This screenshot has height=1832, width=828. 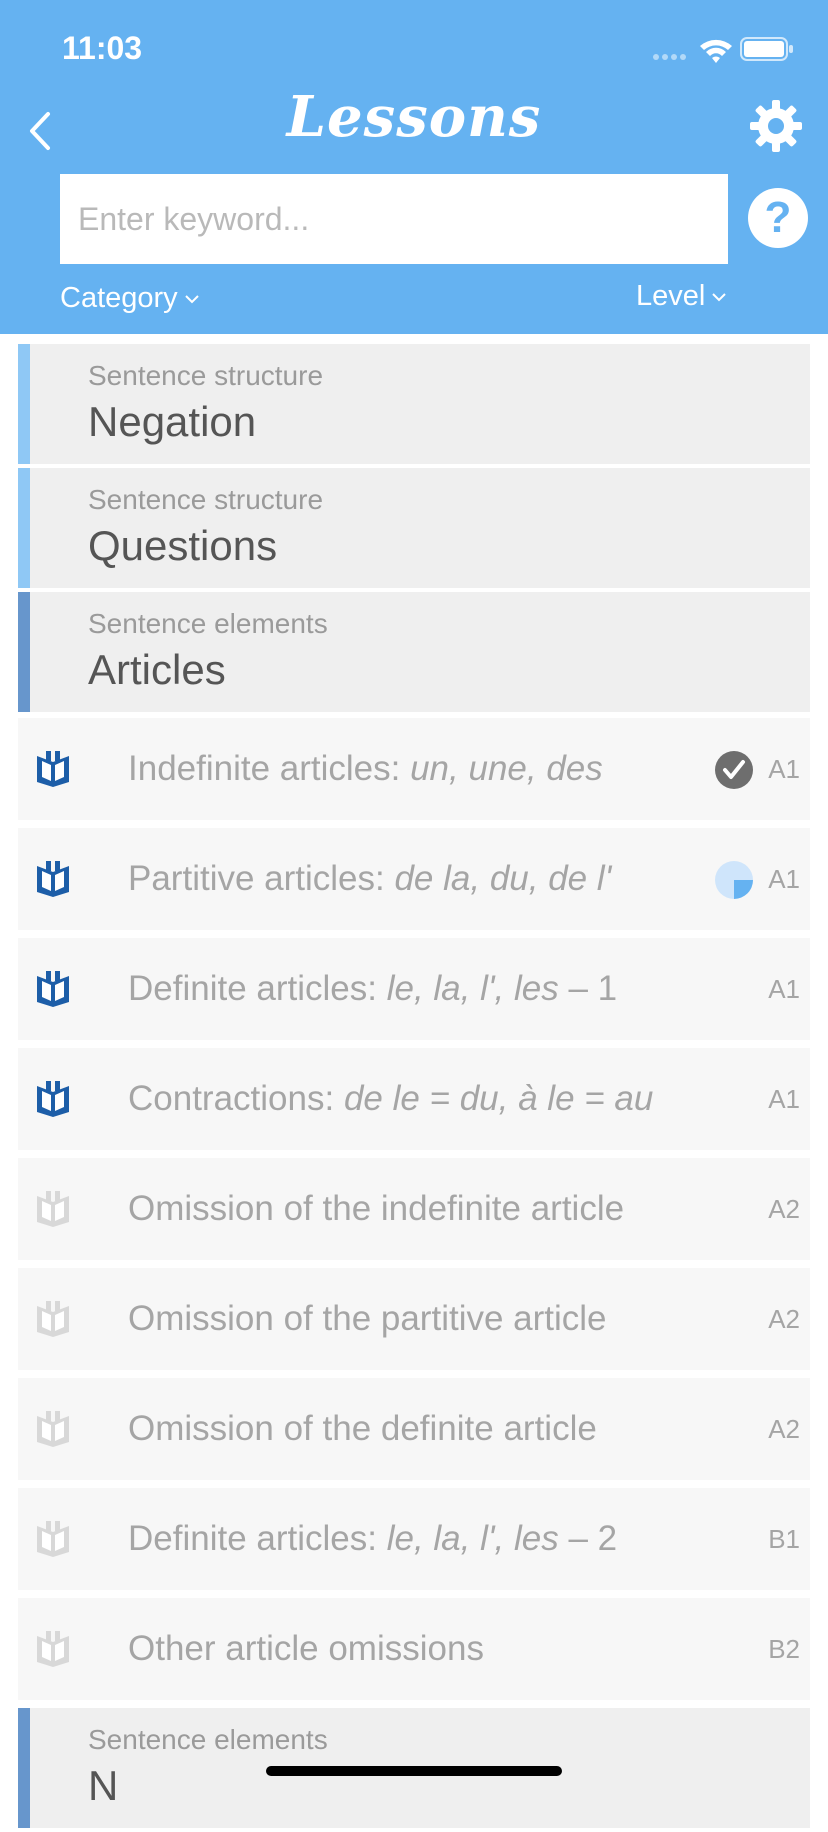 I want to click on section-name: Questions, so click(x=183, y=545).